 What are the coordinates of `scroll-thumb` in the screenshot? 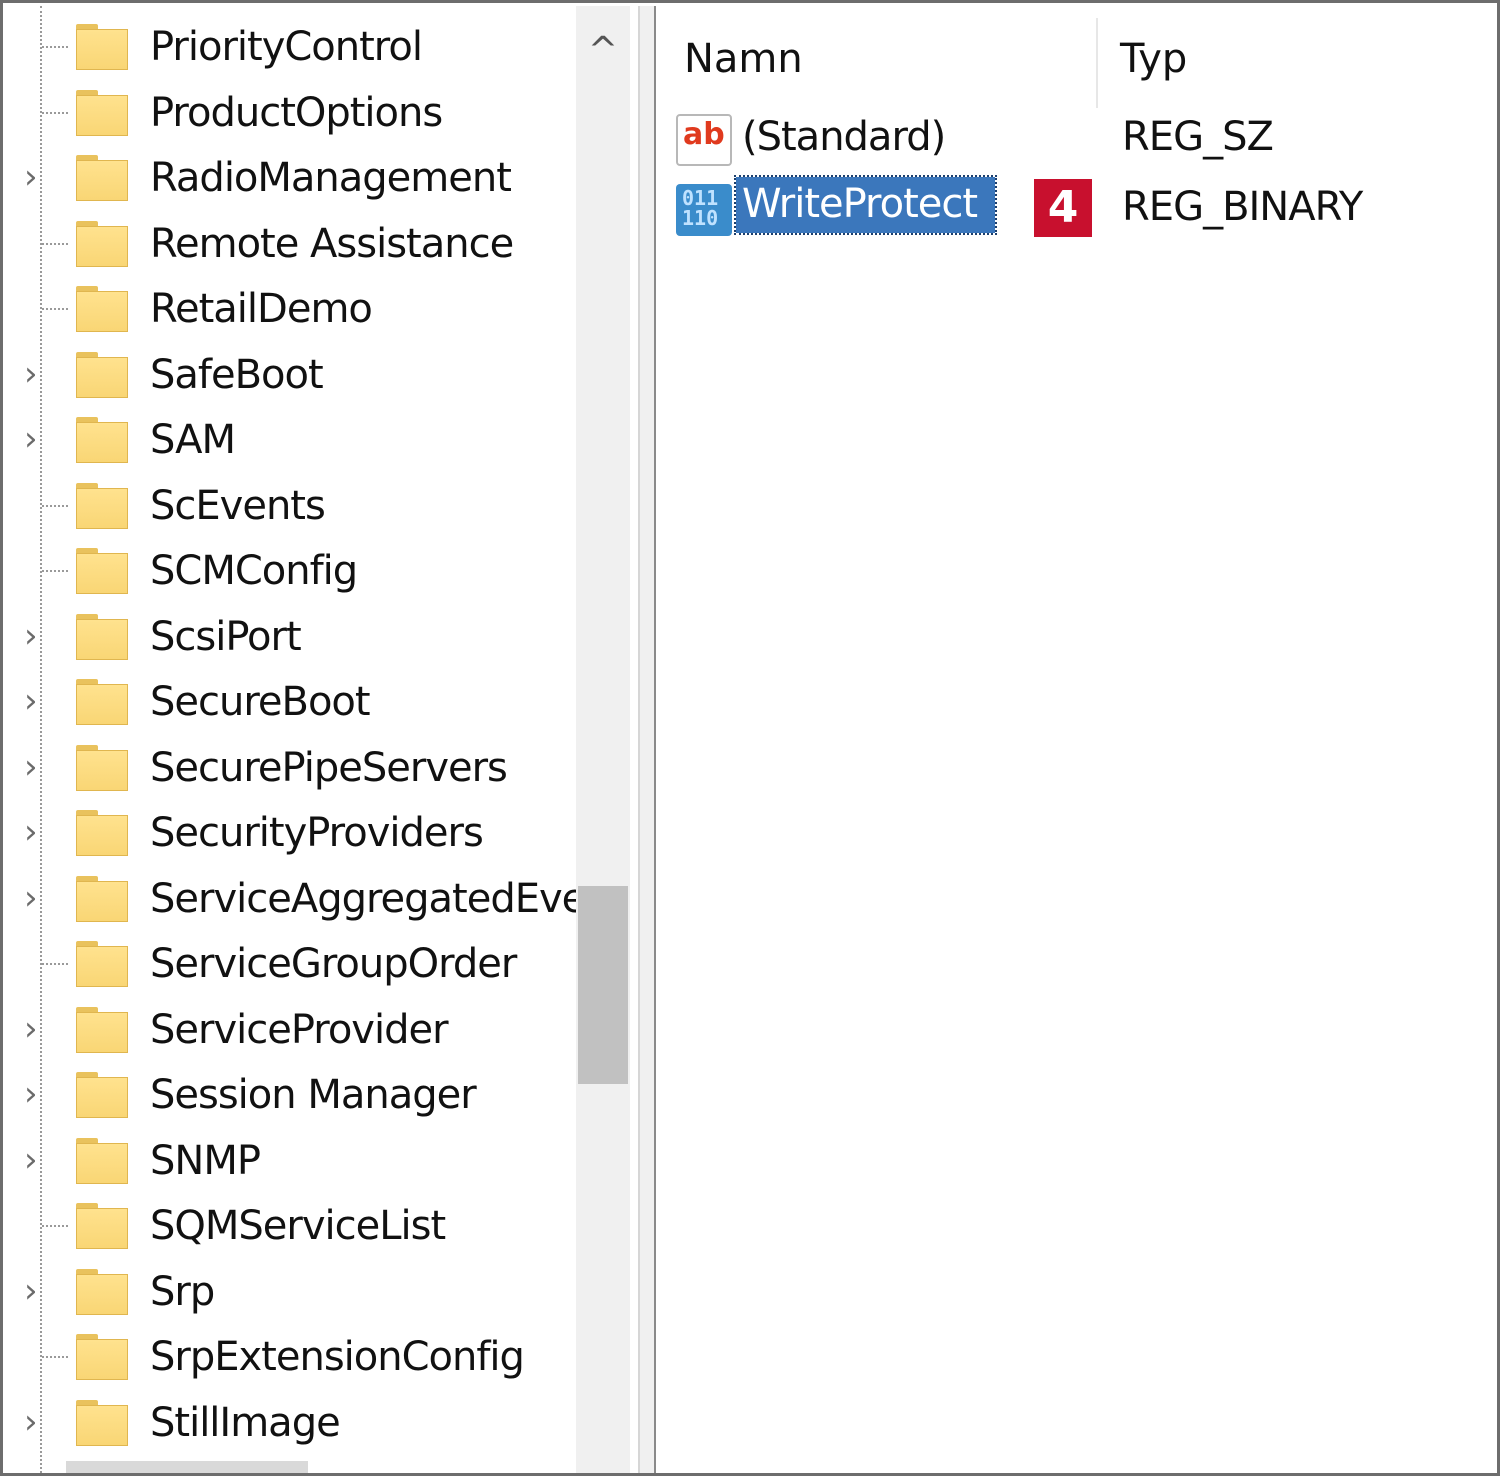 It's located at (603, 985).